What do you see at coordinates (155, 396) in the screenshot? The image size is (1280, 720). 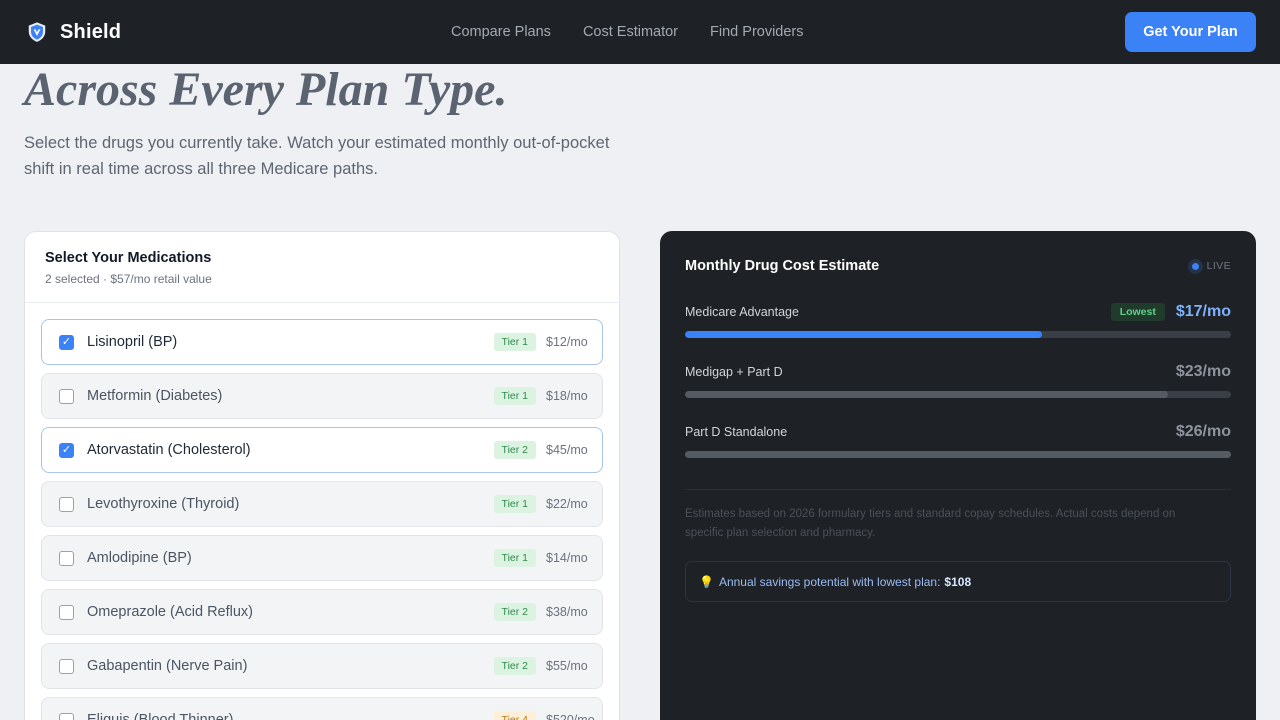 I see `medication-name: Metformin (Diabetes)` at bounding box center [155, 396].